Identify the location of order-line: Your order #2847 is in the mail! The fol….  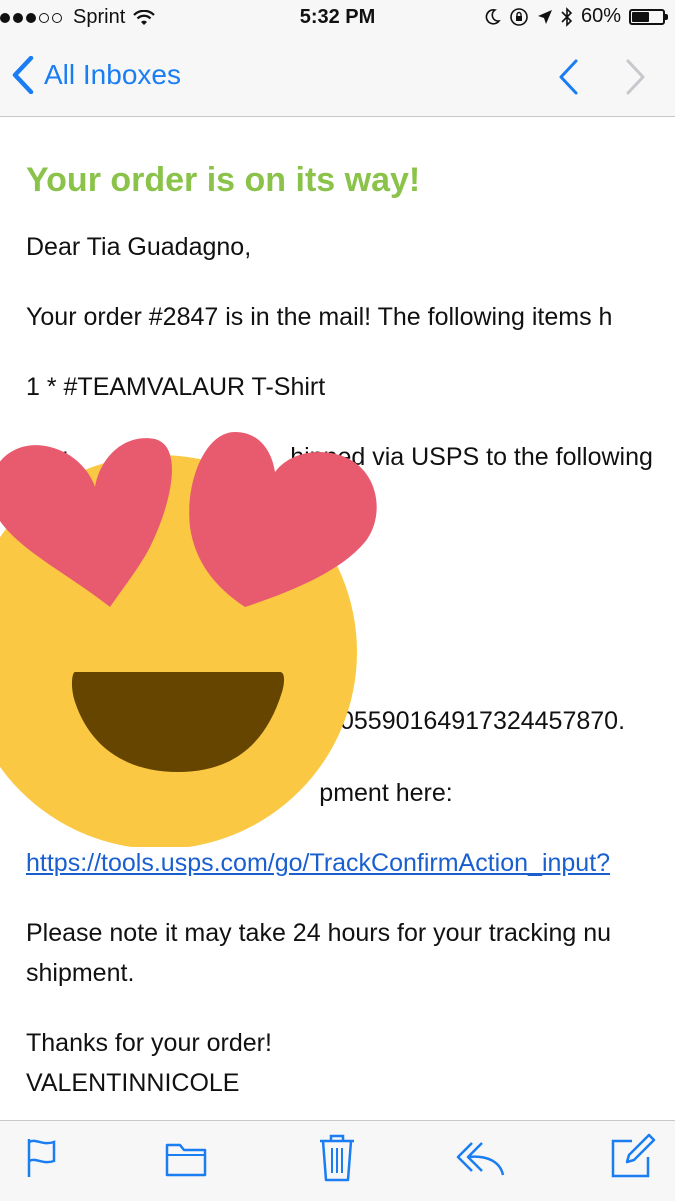
(319, 317).